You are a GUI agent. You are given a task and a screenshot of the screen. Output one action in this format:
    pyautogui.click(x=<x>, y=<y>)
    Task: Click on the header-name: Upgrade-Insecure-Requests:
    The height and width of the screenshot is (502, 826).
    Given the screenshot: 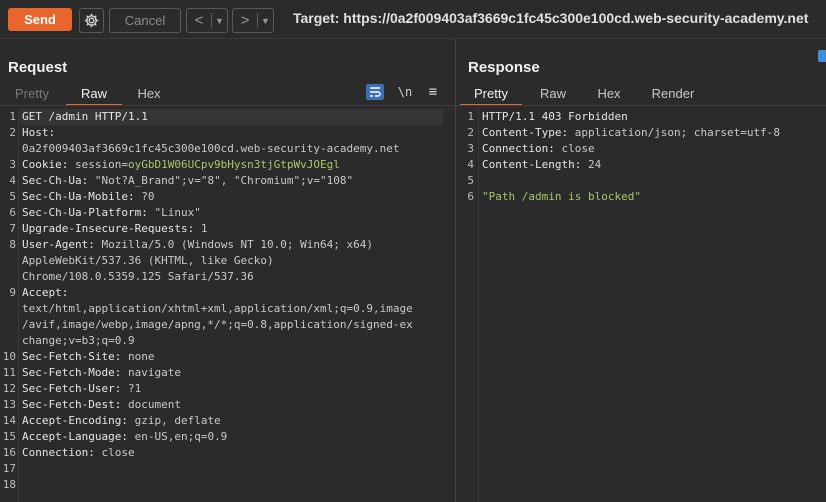 What is the action you would take?
    pyautogui.click(x=111, y=228)
    